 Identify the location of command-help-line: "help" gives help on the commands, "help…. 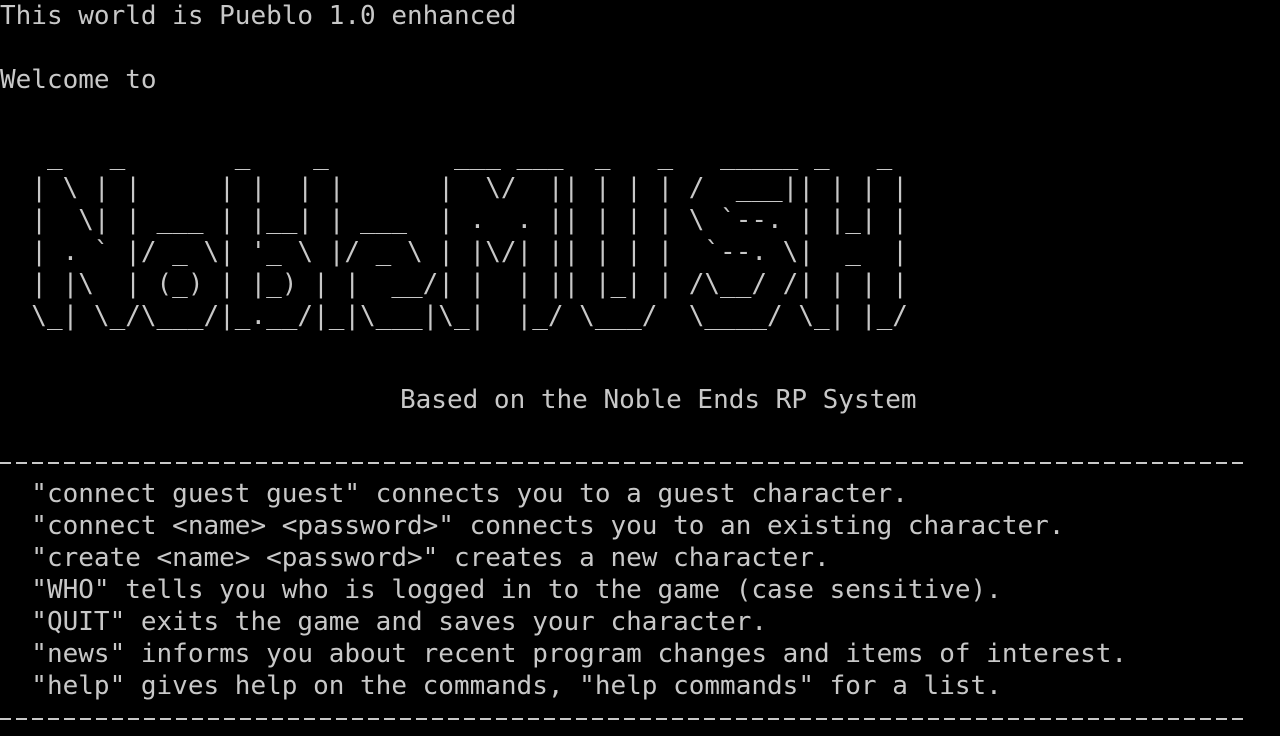
(501, 686).